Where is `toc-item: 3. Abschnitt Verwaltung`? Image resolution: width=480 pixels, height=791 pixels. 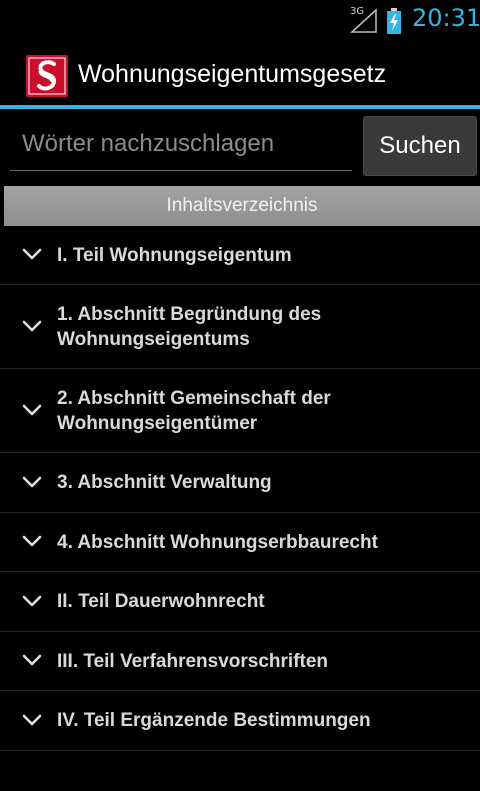 toc-item: 3. Abschnitt Verwaltung is located at coordinates (240, 483).